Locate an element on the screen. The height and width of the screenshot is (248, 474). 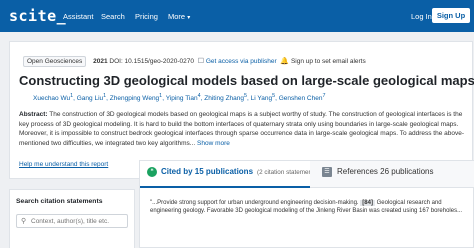
bell-icon: 🔔 is located at coordinates (284, 61).